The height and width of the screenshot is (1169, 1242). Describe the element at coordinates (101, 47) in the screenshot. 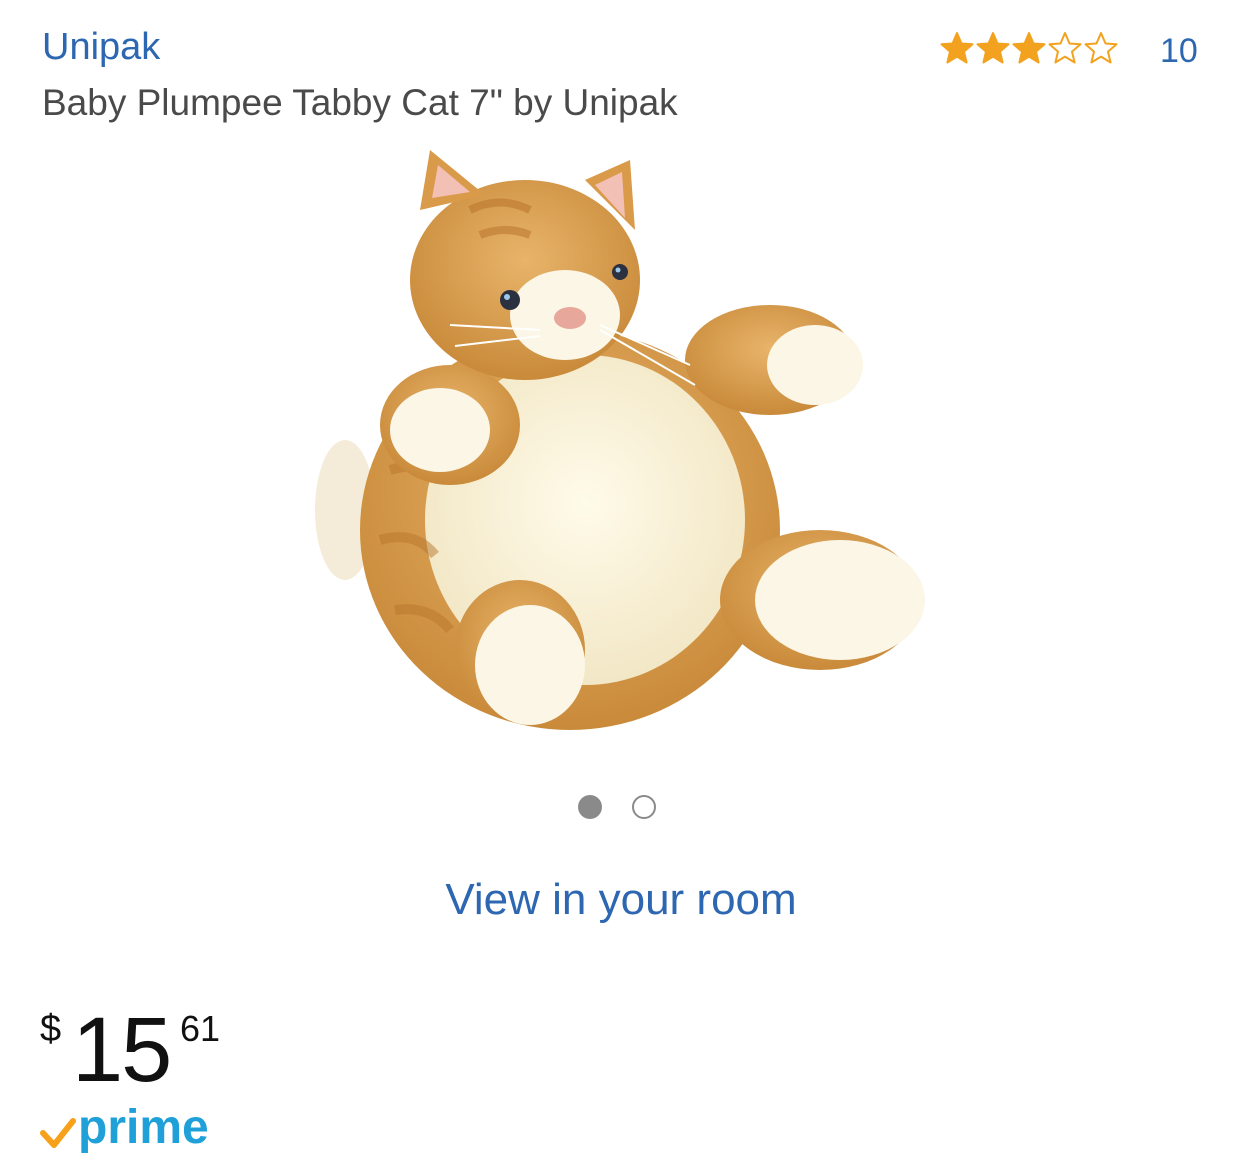

I see `brand-link: Unipak` at that location.